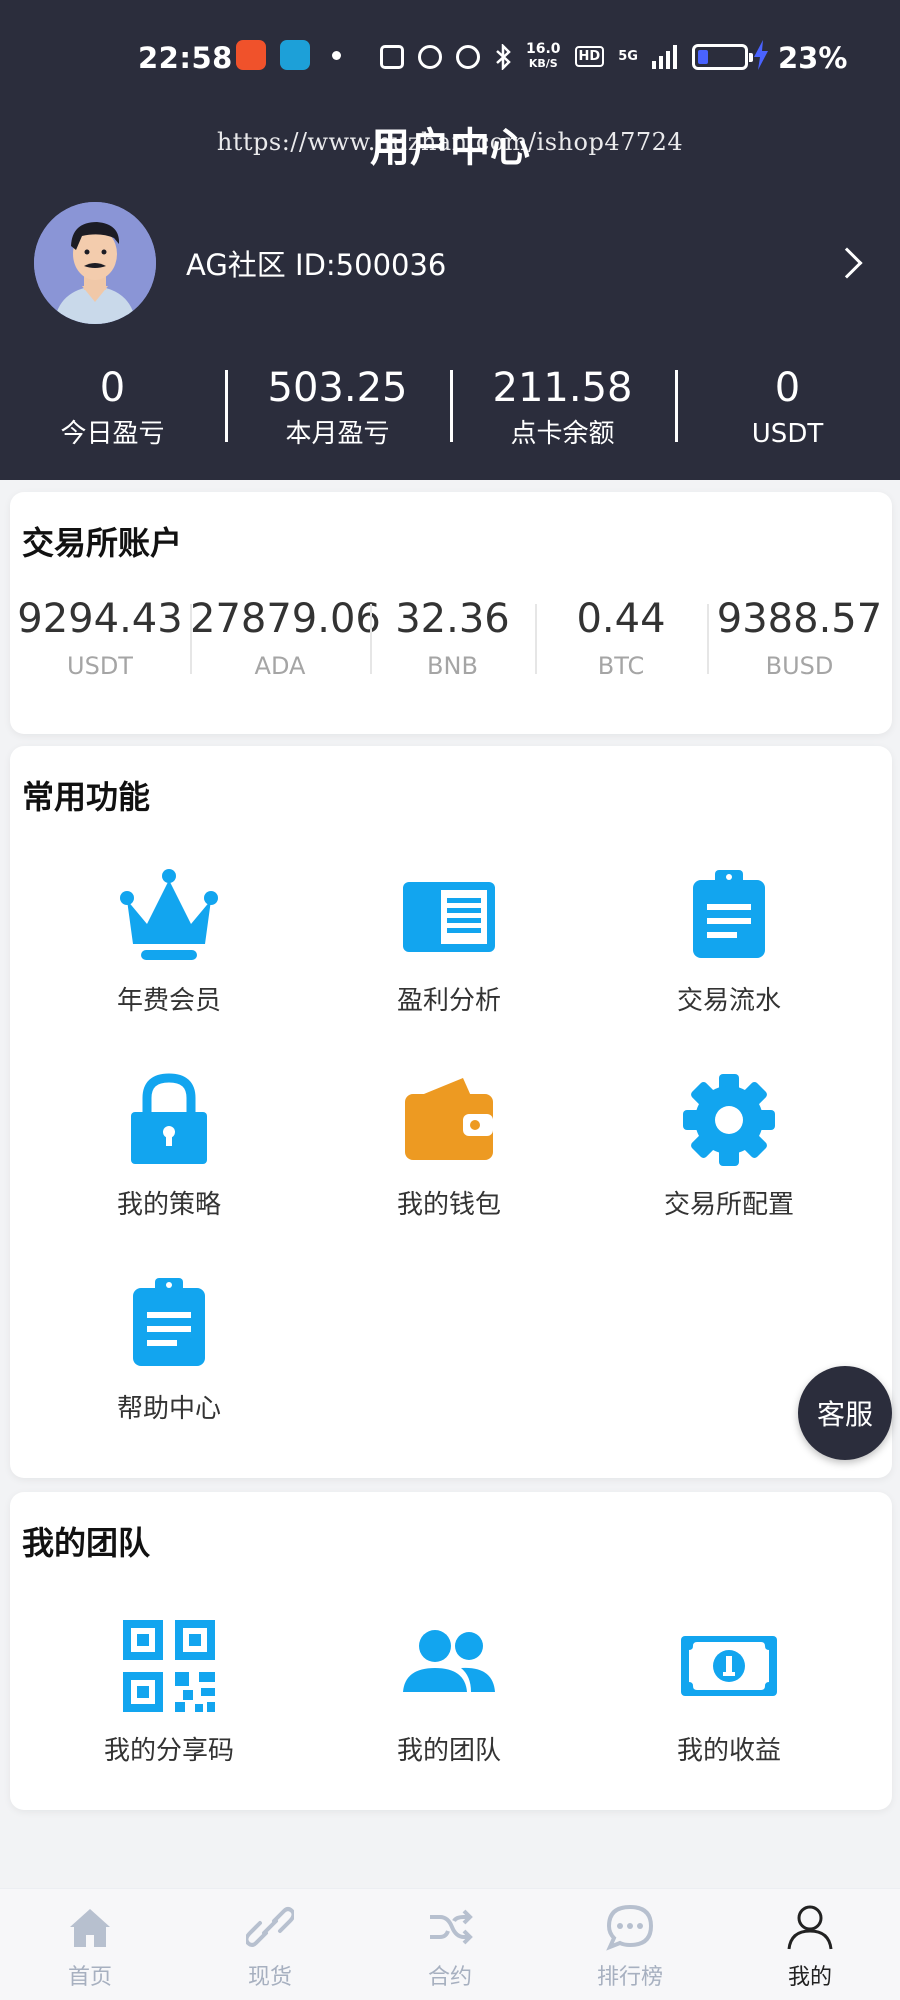  What do you see at coordinates (450, 263) in the screenshot?
I see `user-profile-row: AG社区 ID:500036` at bounding box center [450, 263].